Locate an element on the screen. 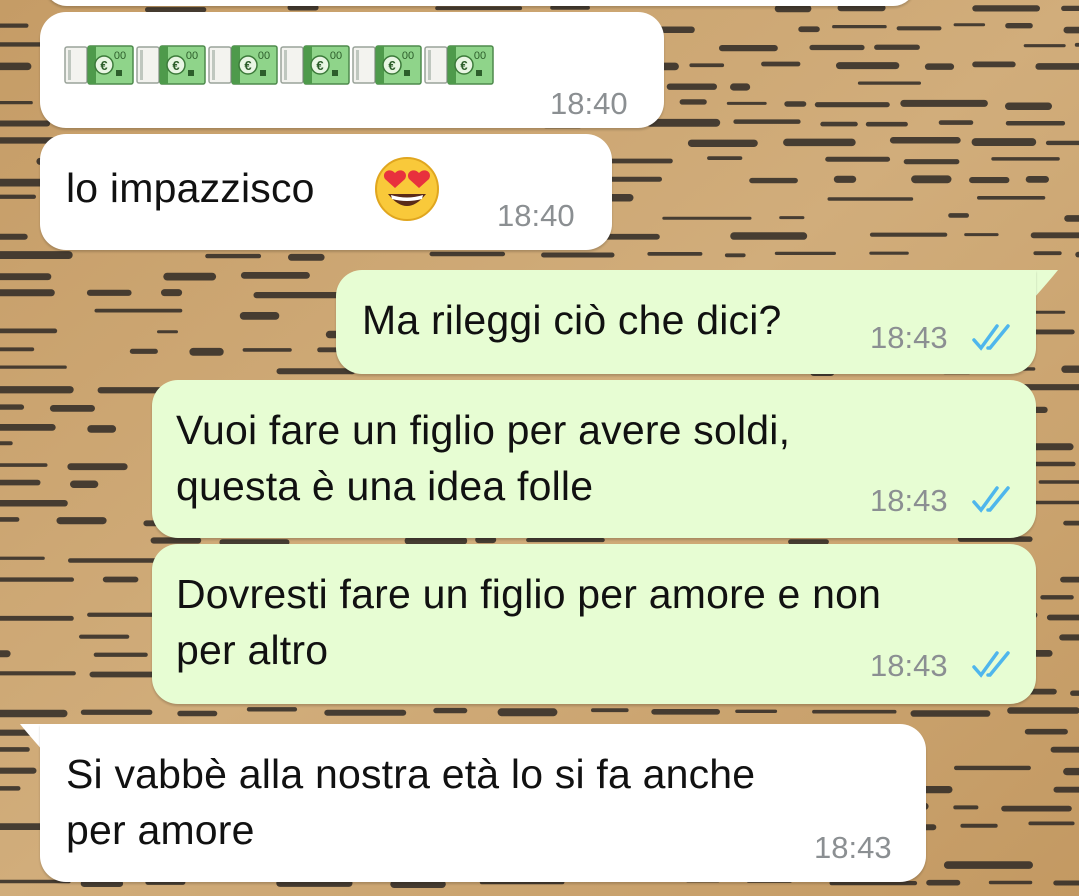 This screenshot has height=896, width=1079. message-bubble-outgoing: Ma rileggi ciò che dici? 18:43 is located at coordinates (686, 322).